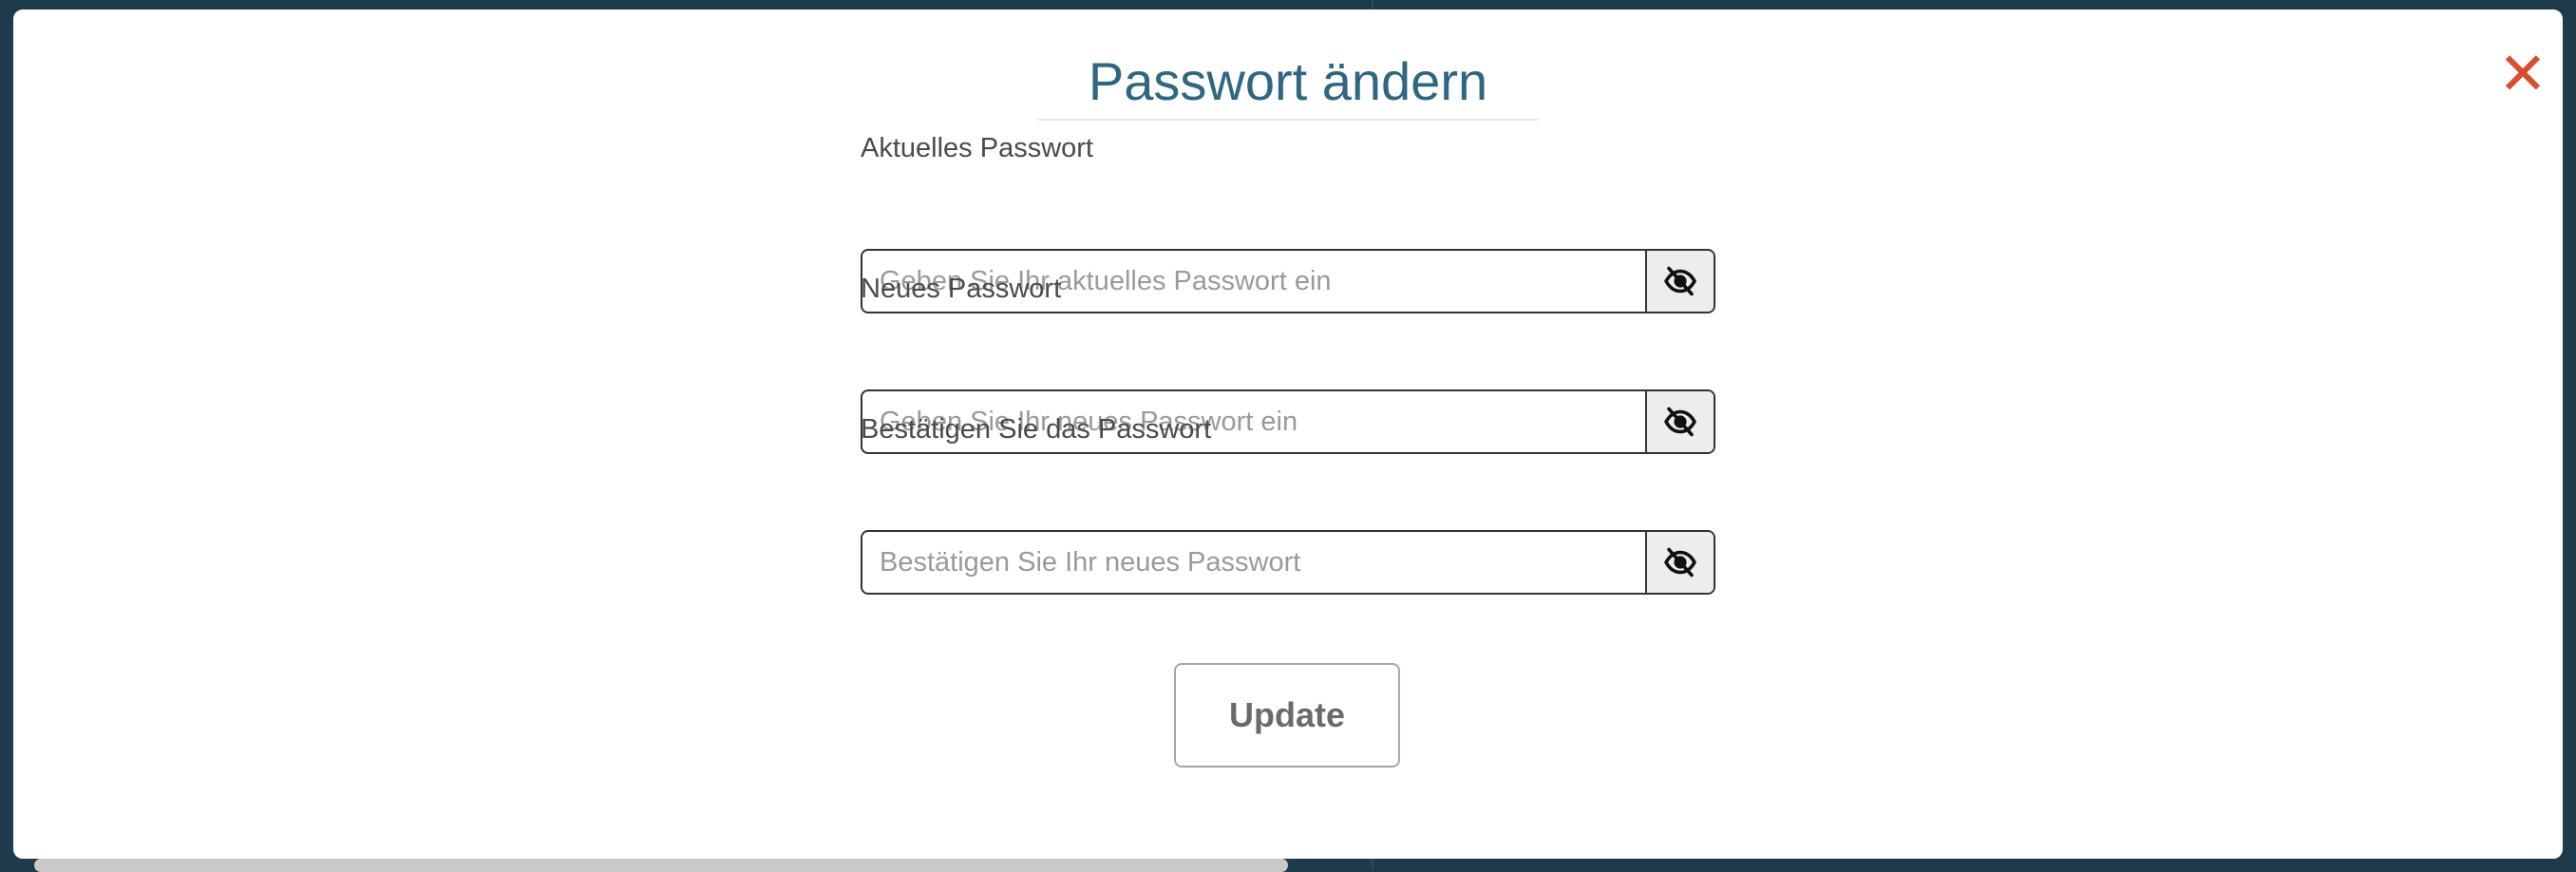  Describe the element at coordinates (961, 289) in the screenshot. I see `new-password-label: Neues Passwort` at that location.